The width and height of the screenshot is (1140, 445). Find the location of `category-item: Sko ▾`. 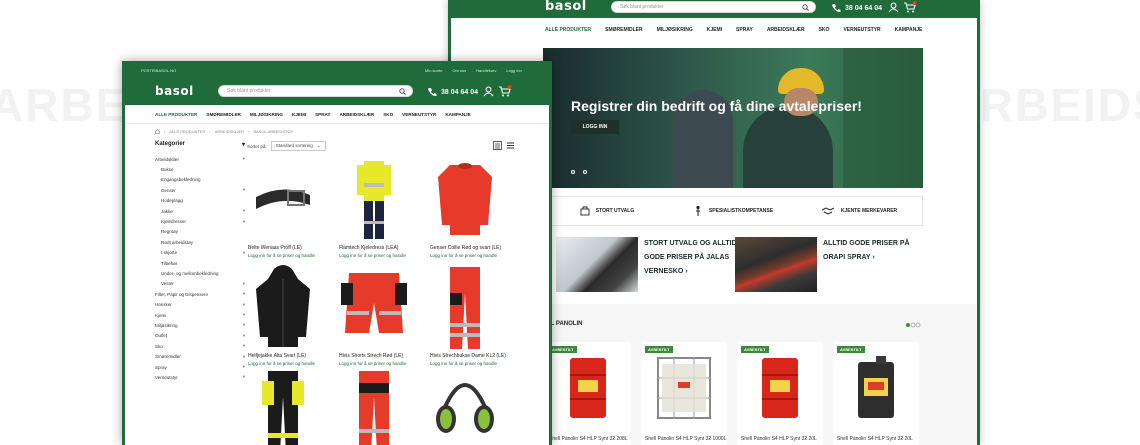

category-item: Sko ▾ is located at coordinates (200, 346).